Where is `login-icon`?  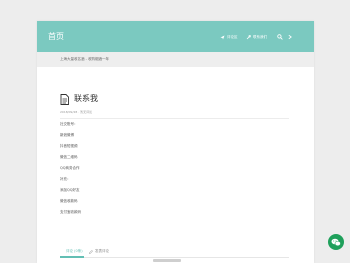
login-icon is located at coordinates (290, 37).